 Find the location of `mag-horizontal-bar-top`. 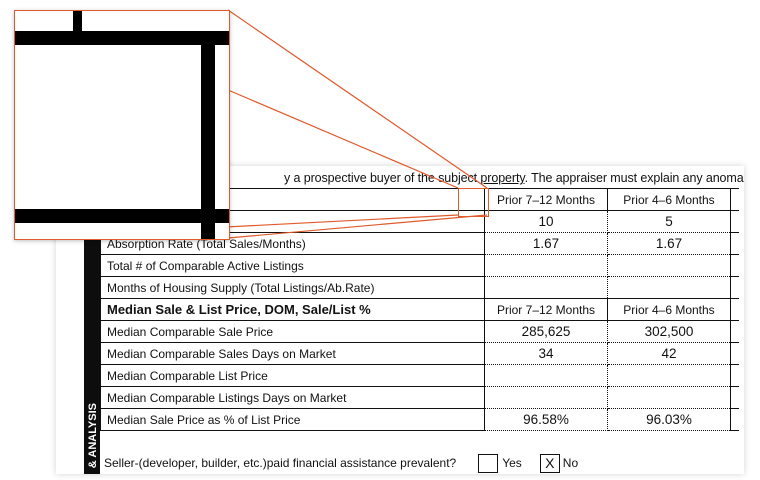

mag-horizontal-bar-top is located at coordinates (122, 38).